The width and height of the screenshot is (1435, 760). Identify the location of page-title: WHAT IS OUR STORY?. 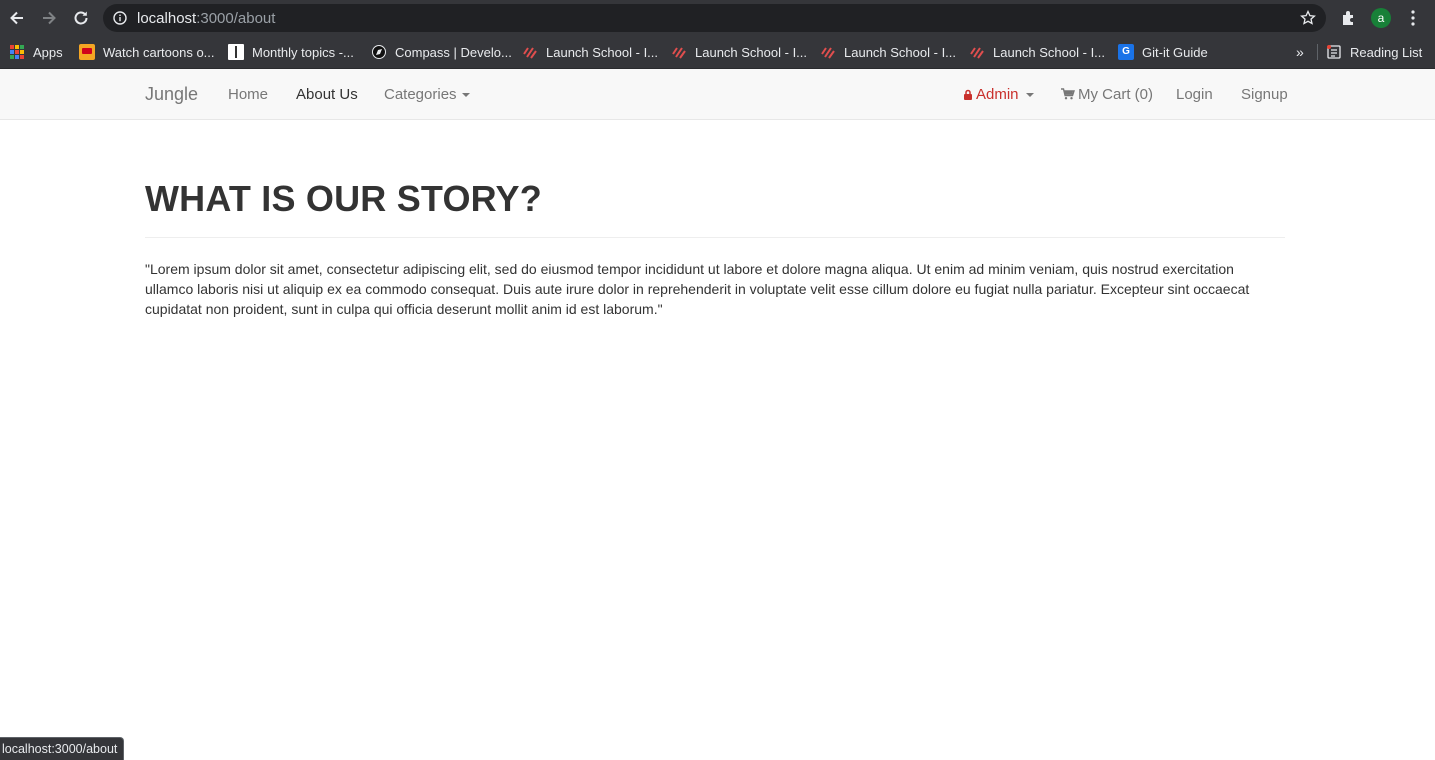
(343, 198).